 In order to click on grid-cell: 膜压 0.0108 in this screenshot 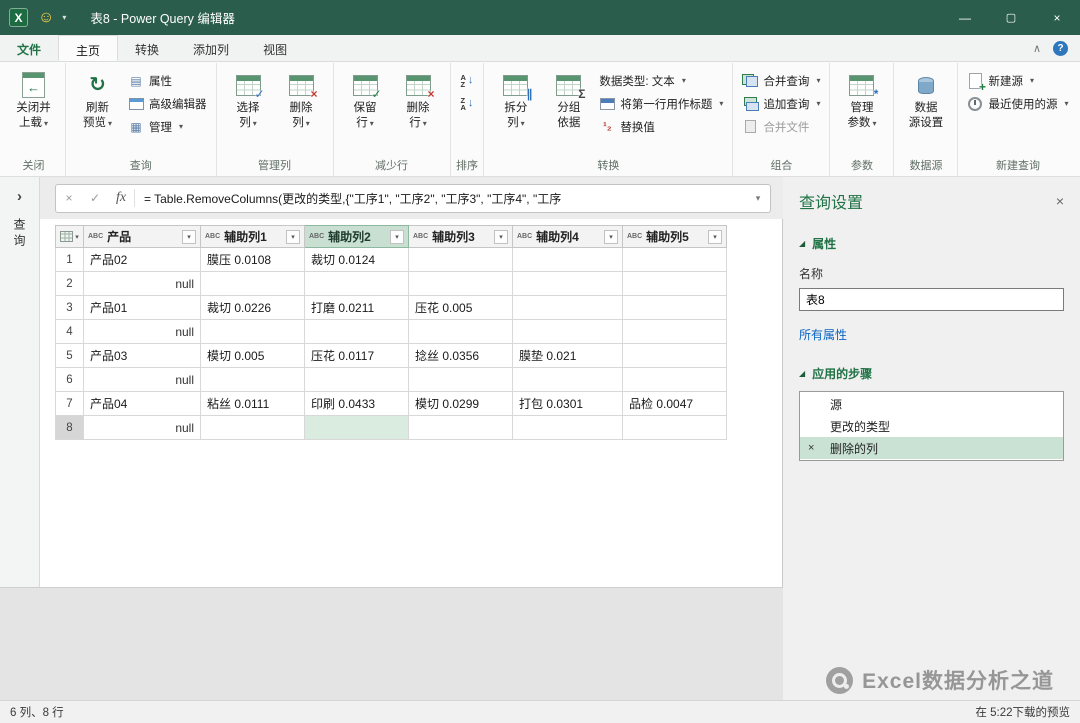, I will do `click(252, 259)`.